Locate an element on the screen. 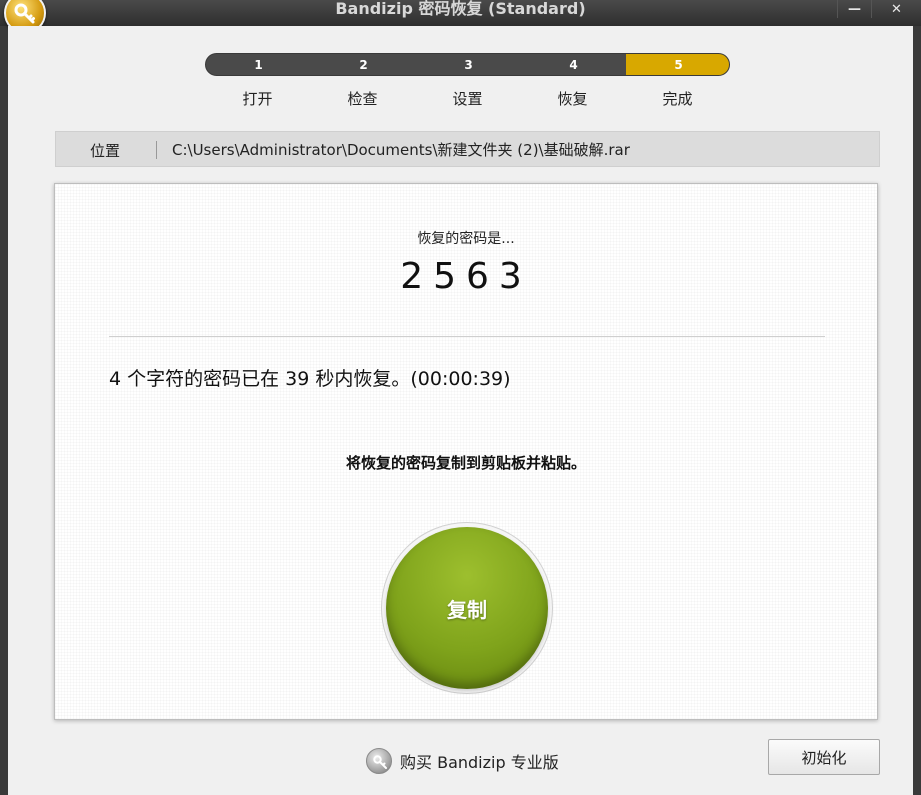  minimize-button: — is located at coordinates (854, 9).